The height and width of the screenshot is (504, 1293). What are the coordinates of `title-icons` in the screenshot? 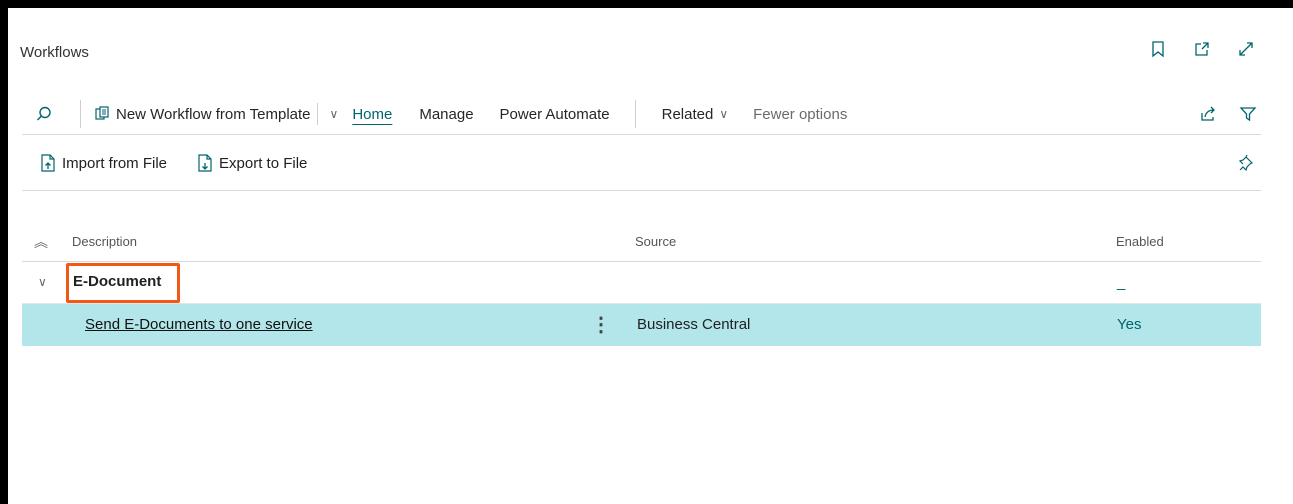 It's located at (1202, 49).